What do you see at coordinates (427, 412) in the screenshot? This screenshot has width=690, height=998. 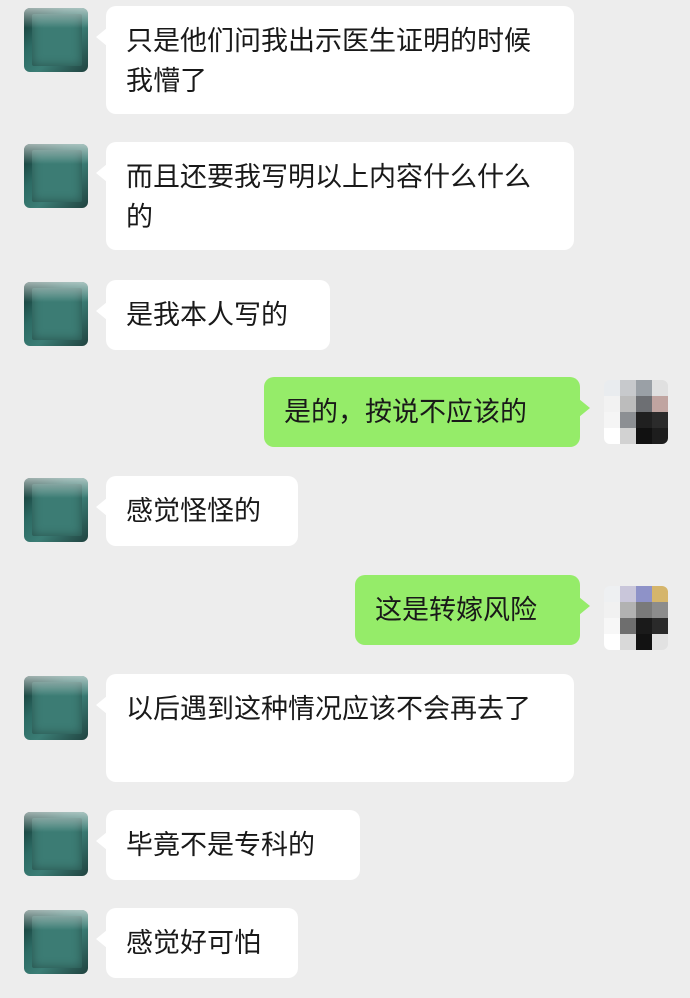 I see `message-bubble-outgoing: 是的，按说不应该的` at bounding box center [427, 412].